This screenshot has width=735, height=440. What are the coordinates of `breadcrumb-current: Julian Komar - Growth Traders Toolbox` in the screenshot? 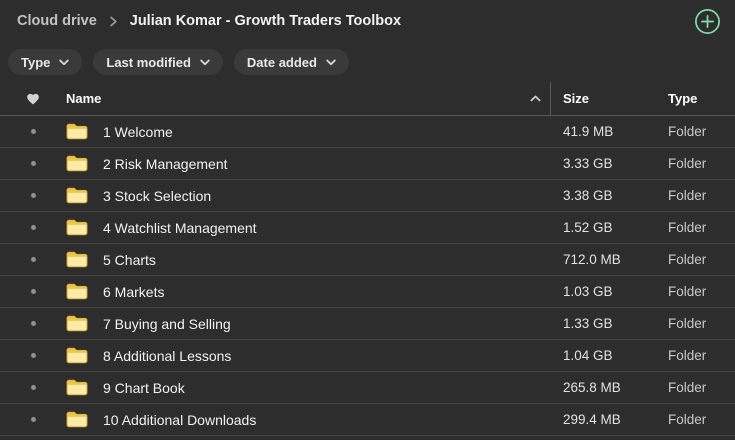 It's located at (265, 21).